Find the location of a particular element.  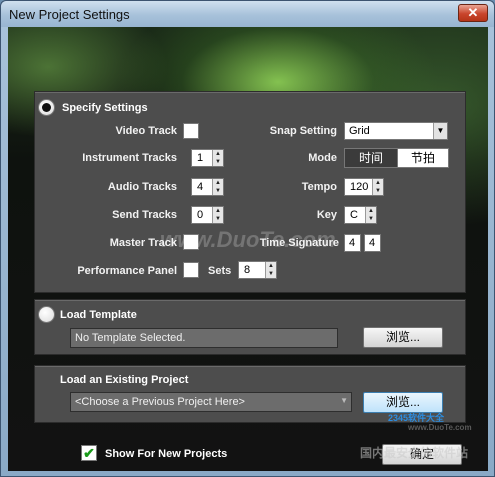

existing-project-select: <Choose a Previous Project Here> ▼ is located at coordinates (211, 402).